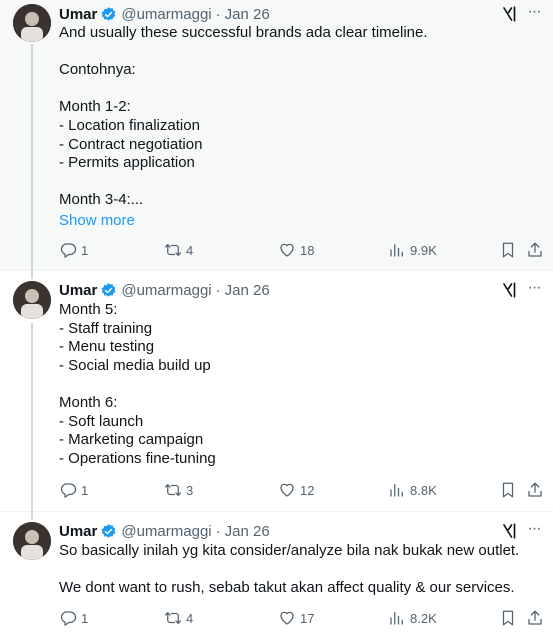 This screenshot has height=632, width=553. I want to click on repost-button: 3, so click(178, 490).